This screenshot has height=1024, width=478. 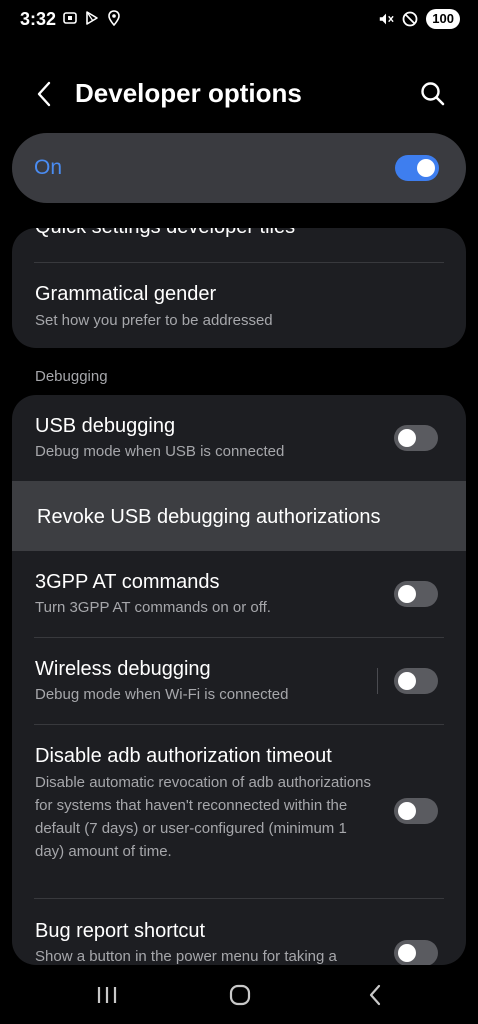 I want to click on adb-timeout-toggle, so click(x=416, y=811).